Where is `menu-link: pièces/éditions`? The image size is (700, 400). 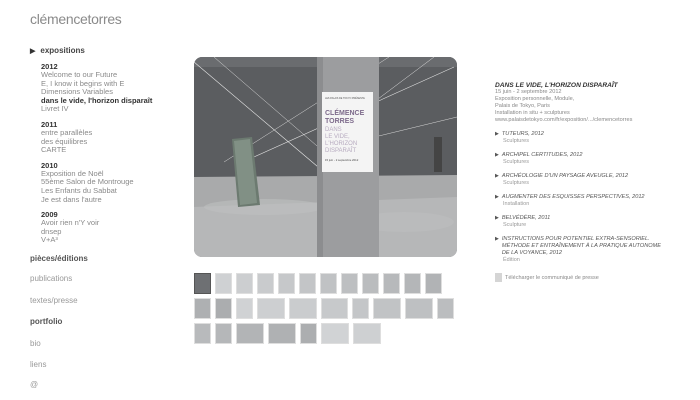
menu-link: pièces/éditions is located at coordinates (59, 258).